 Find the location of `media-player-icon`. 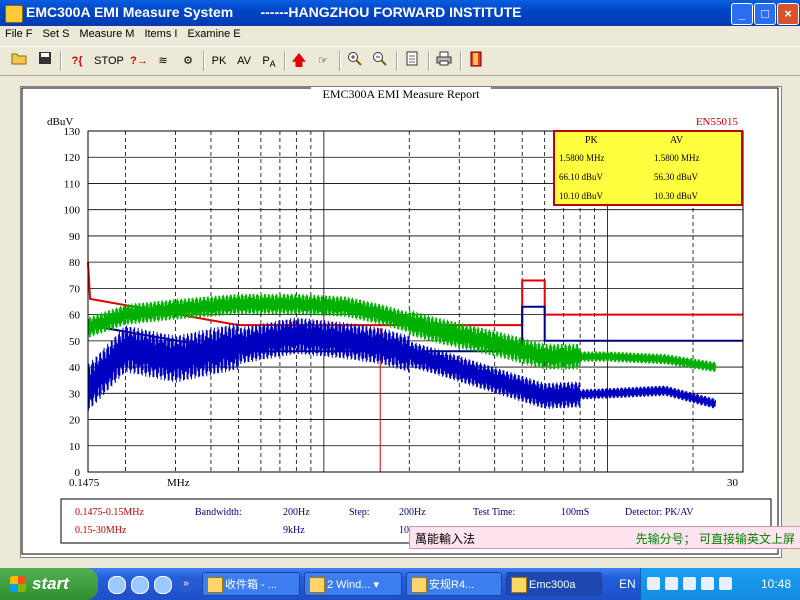

media-player-icon is located at coordinates (140, 585).